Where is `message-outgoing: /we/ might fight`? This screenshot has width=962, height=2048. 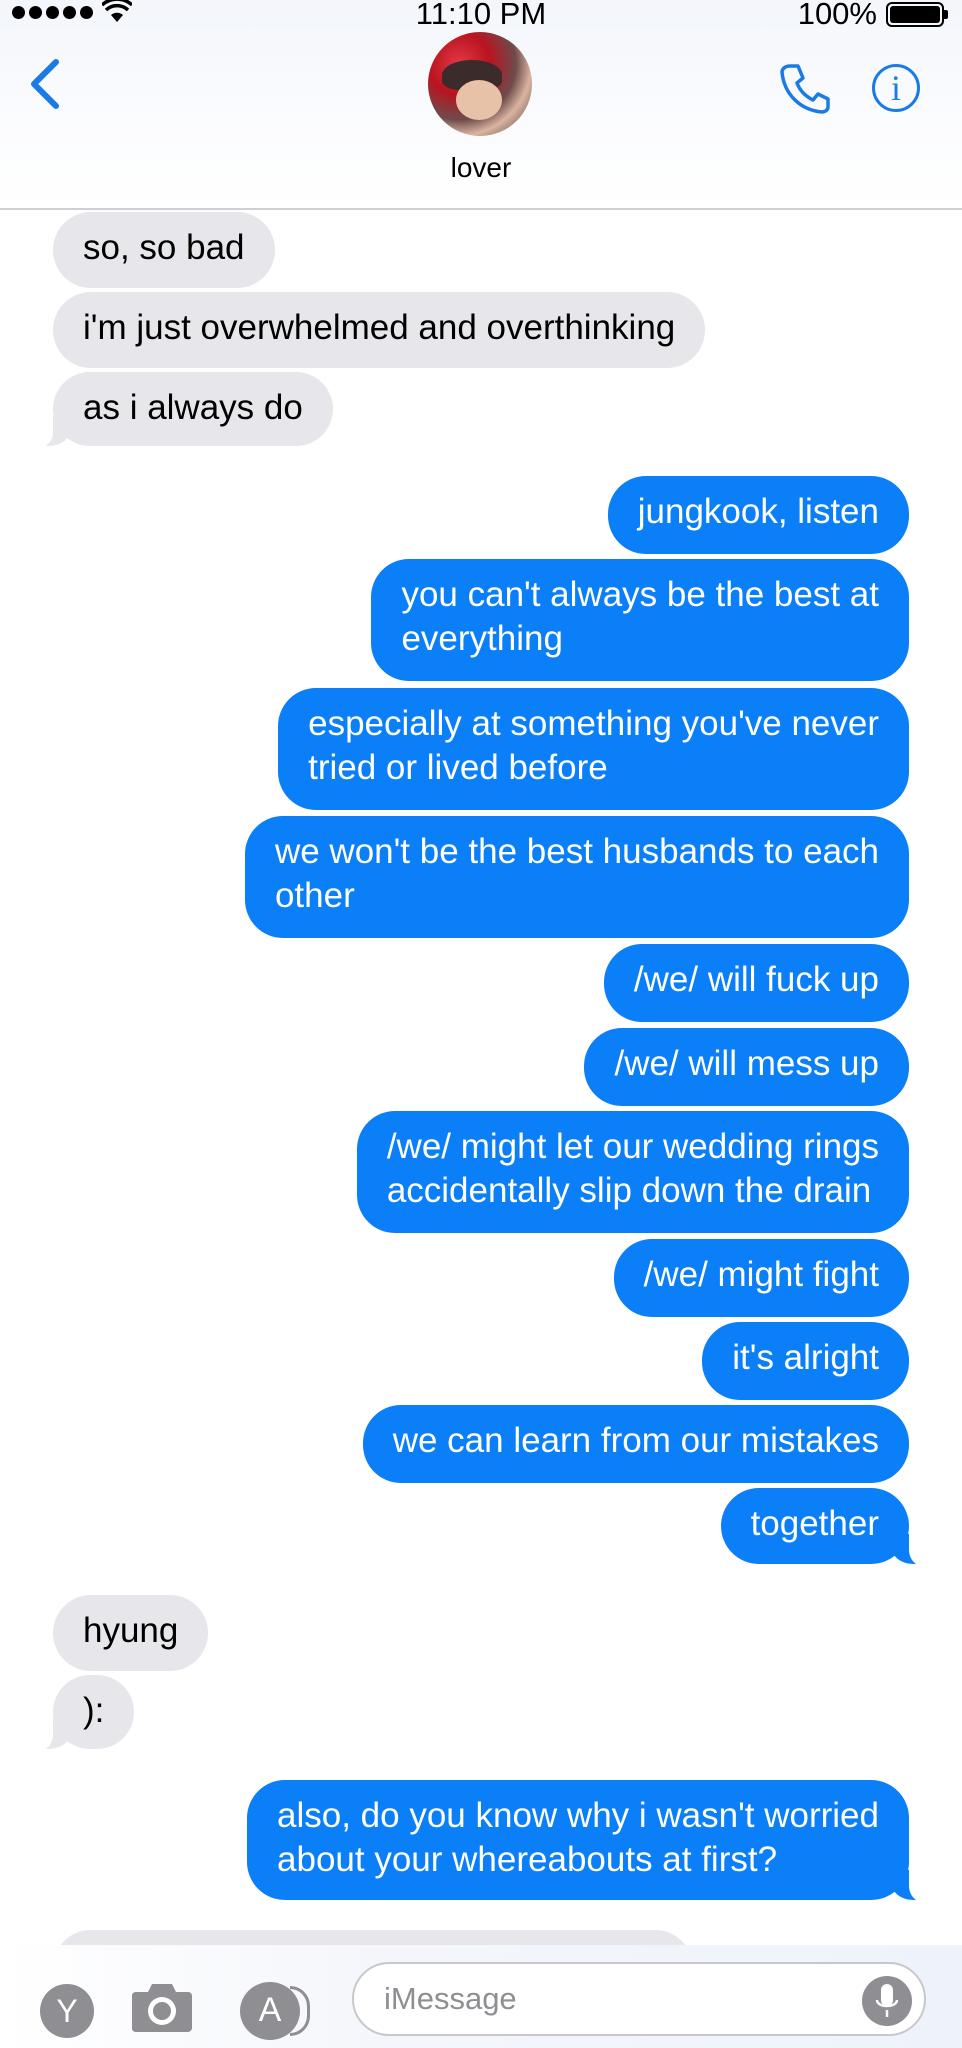 message-outgoing: /we/ might fight is located at coordinates (761, 1278).